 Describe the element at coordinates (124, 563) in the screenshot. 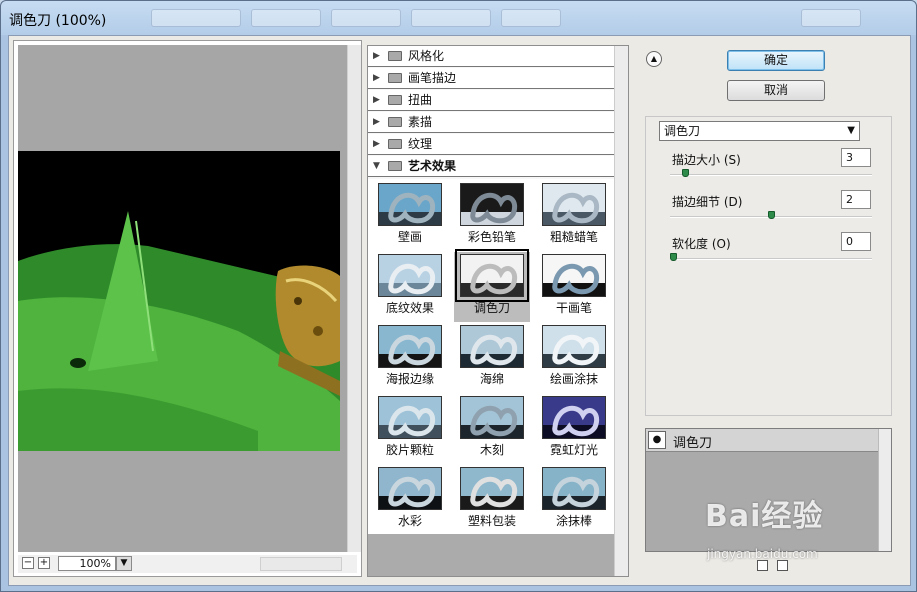

I see `zoom-dropdown-icon: ▼` at that location.